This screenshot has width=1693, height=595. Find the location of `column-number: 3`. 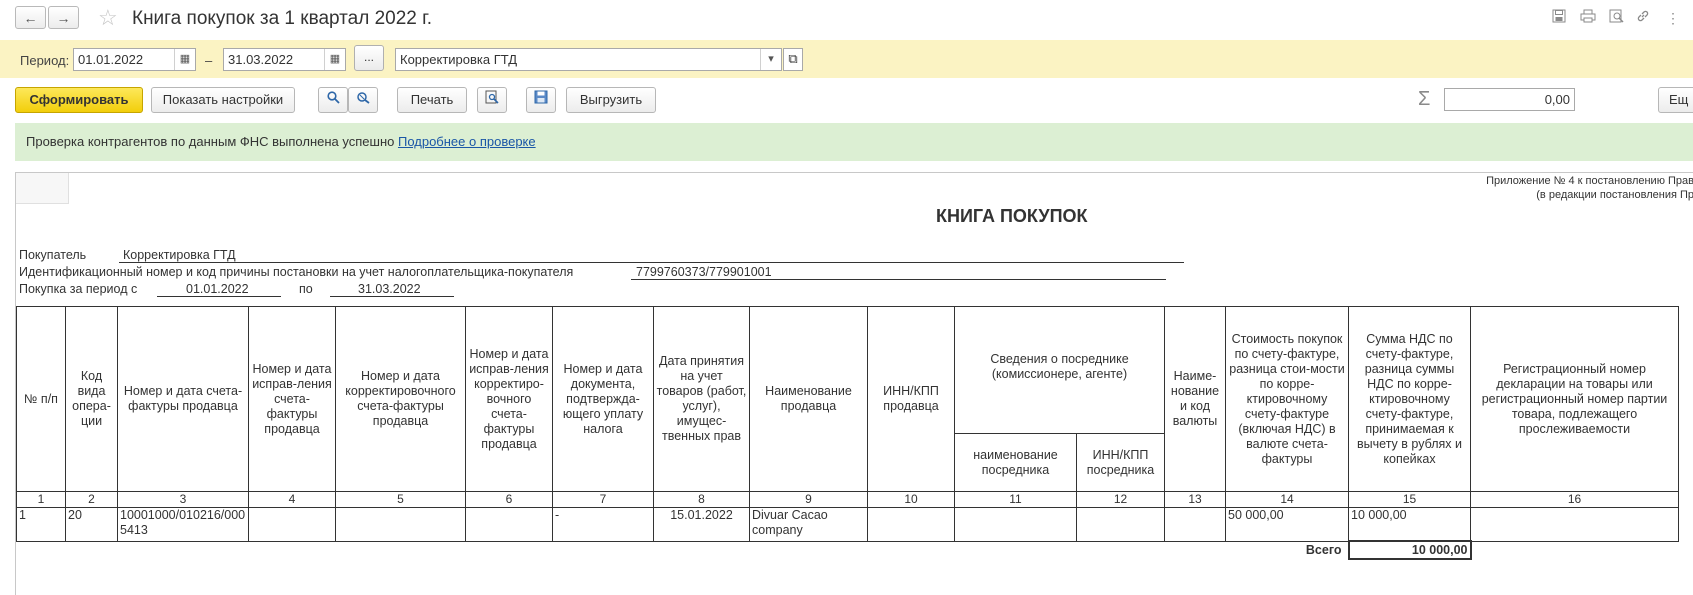

column-number: 3 is located at coordinates (183, 499).